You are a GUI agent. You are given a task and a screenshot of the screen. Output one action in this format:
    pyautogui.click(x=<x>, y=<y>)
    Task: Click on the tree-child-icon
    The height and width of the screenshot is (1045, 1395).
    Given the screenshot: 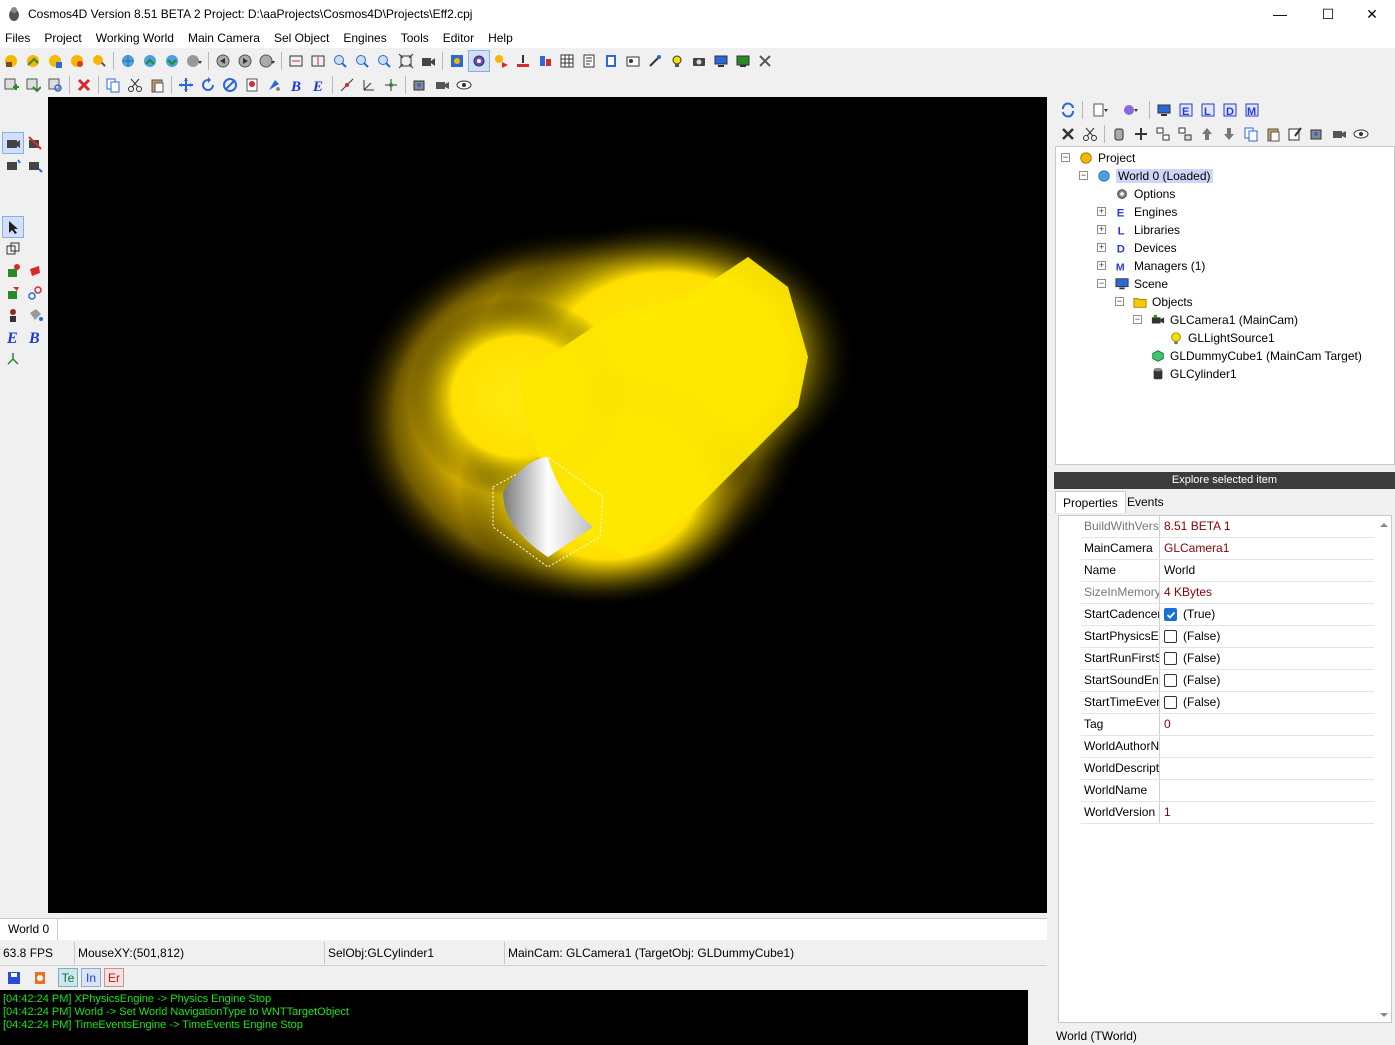 What is the action you would take?
    pyautogui.click(x=1185, y=134)
    